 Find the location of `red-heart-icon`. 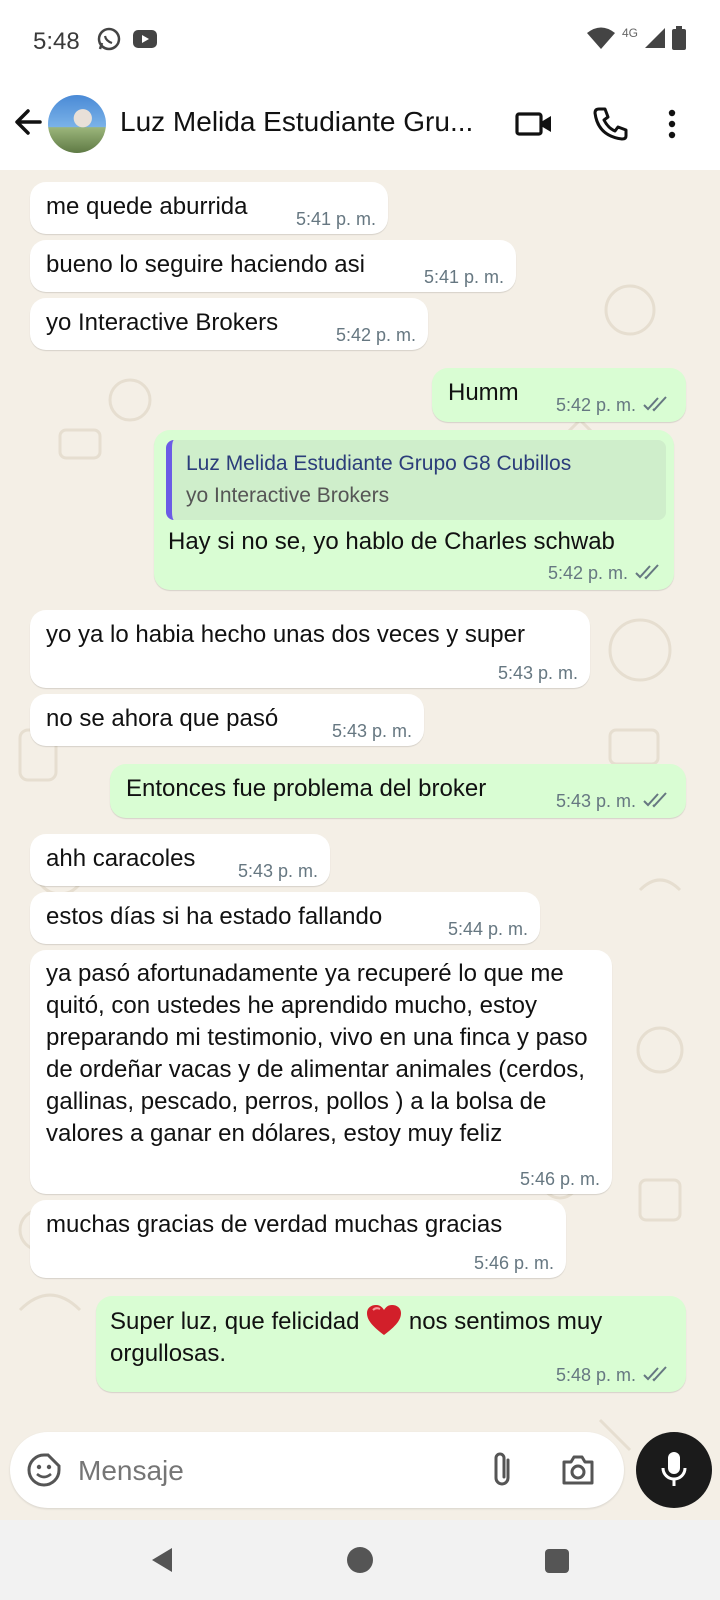

red-heart-icon is located at coordinates (384, 1320).